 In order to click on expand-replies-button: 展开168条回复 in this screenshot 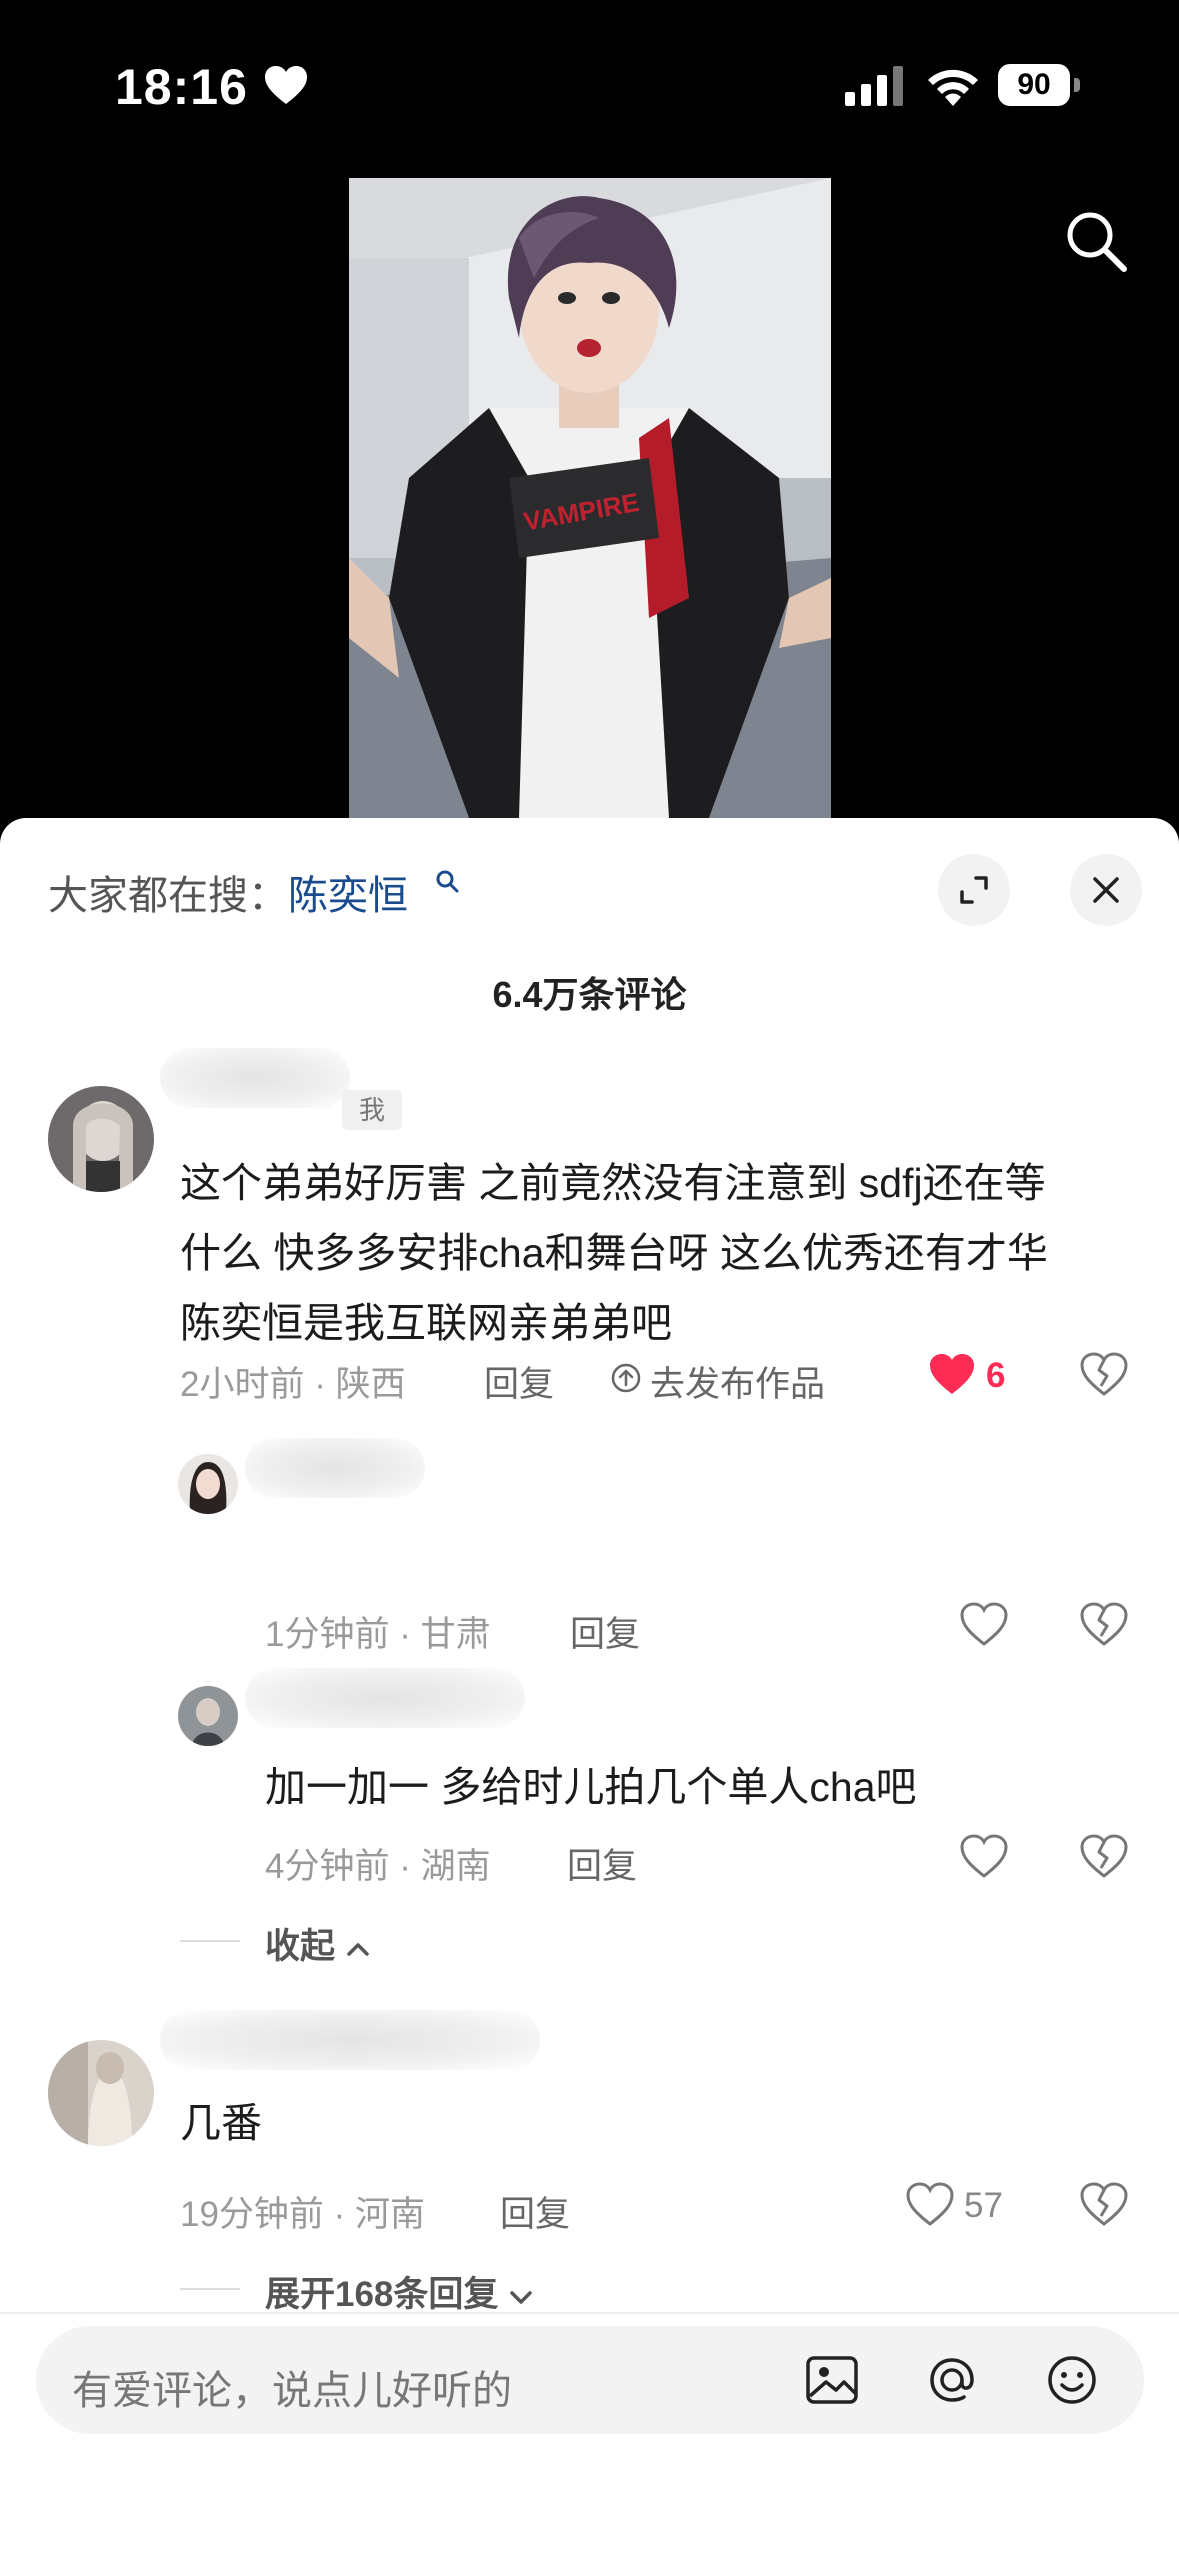, I will do `click(399, 2291)`.